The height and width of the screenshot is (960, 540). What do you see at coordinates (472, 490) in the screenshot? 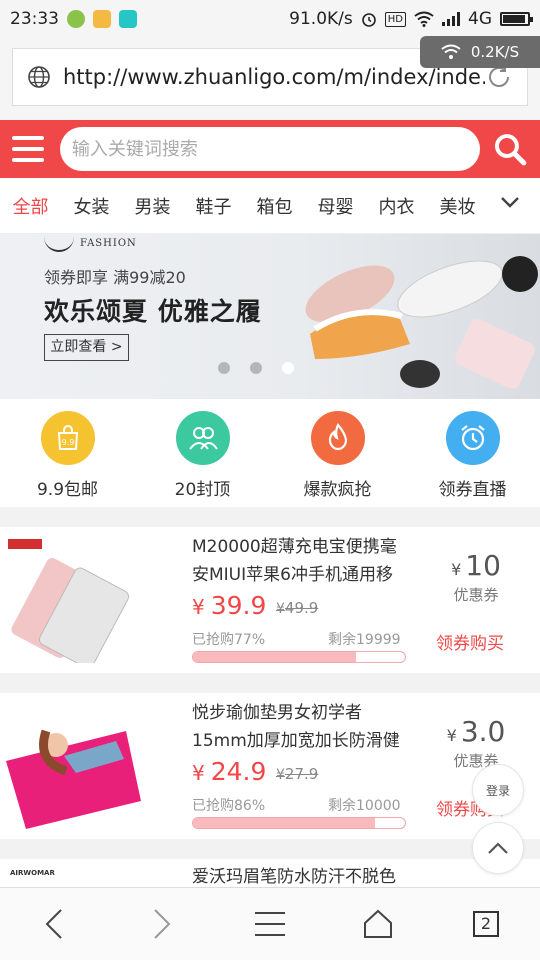
I see `quick-link-label: 领券直播` at bounding box center [472, 490].